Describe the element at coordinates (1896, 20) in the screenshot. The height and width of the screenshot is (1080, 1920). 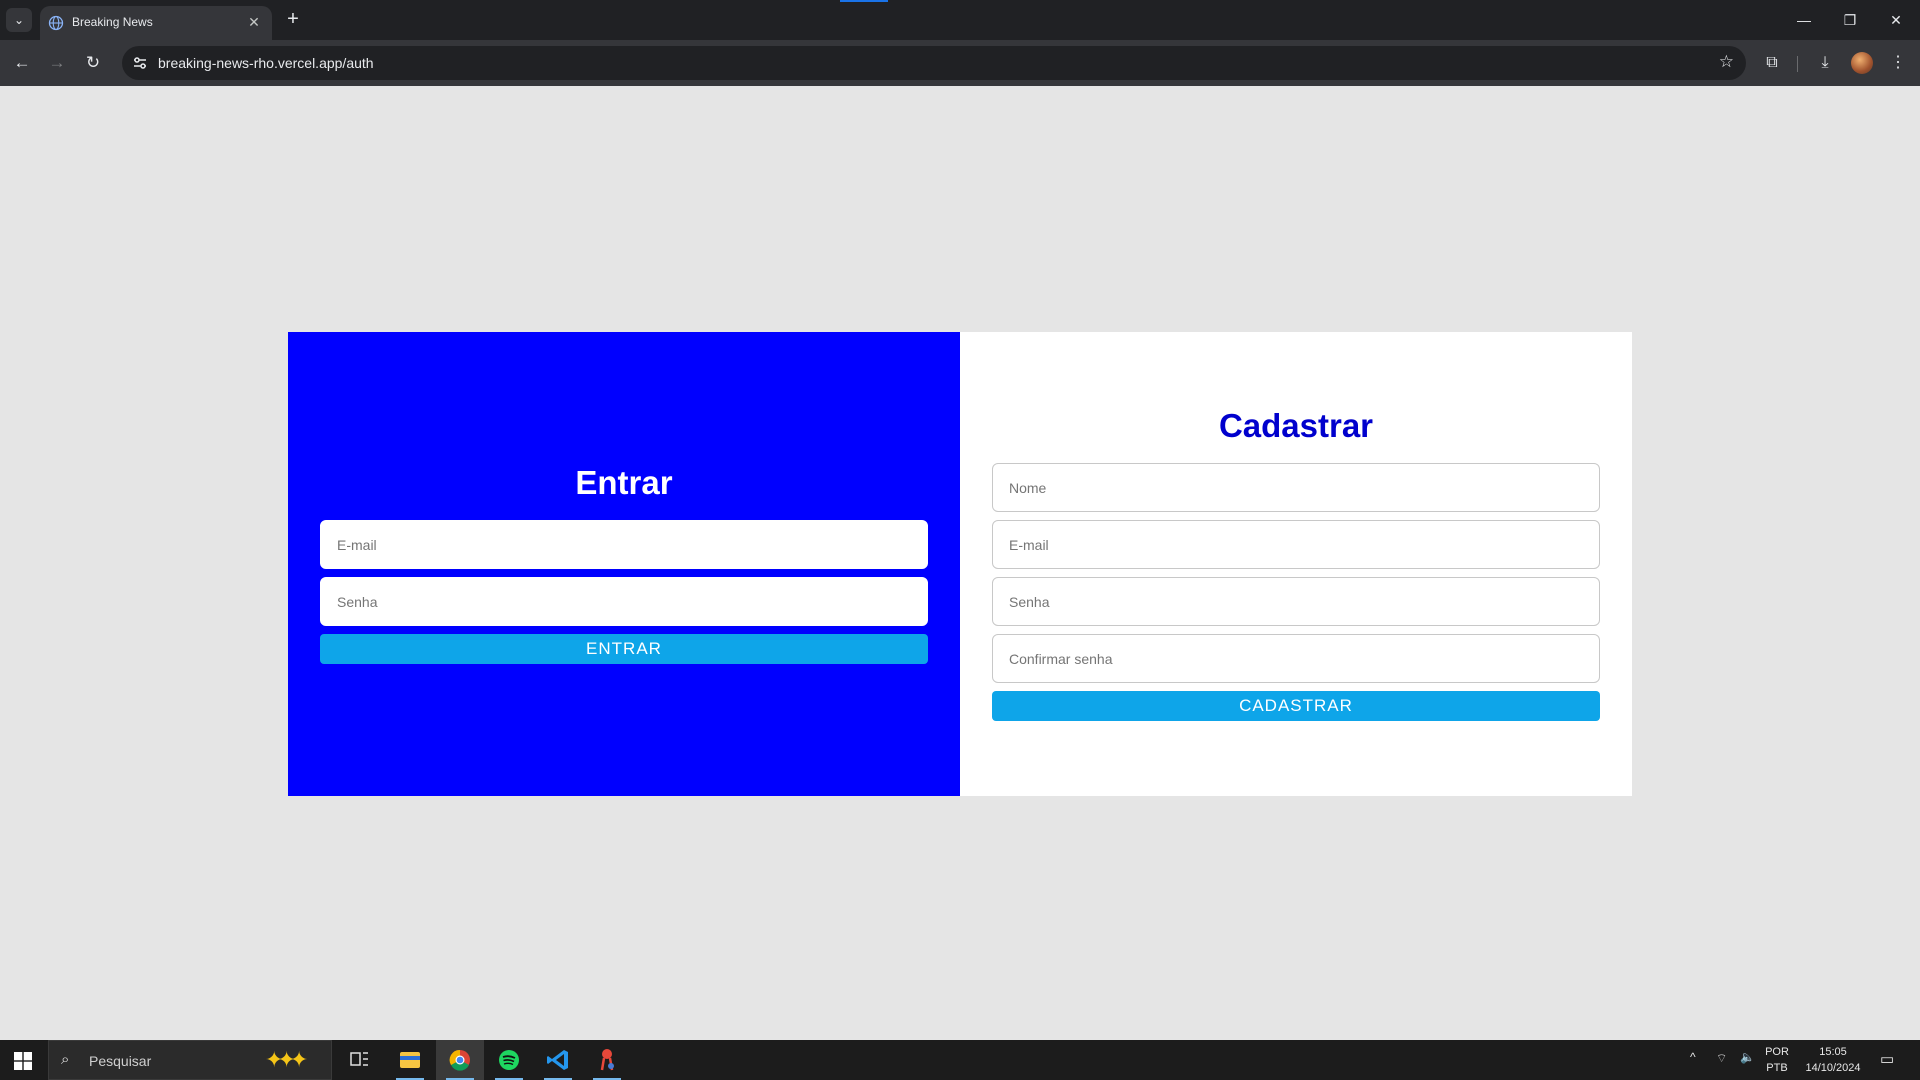
I see `close-window-button: ✕` at that location.